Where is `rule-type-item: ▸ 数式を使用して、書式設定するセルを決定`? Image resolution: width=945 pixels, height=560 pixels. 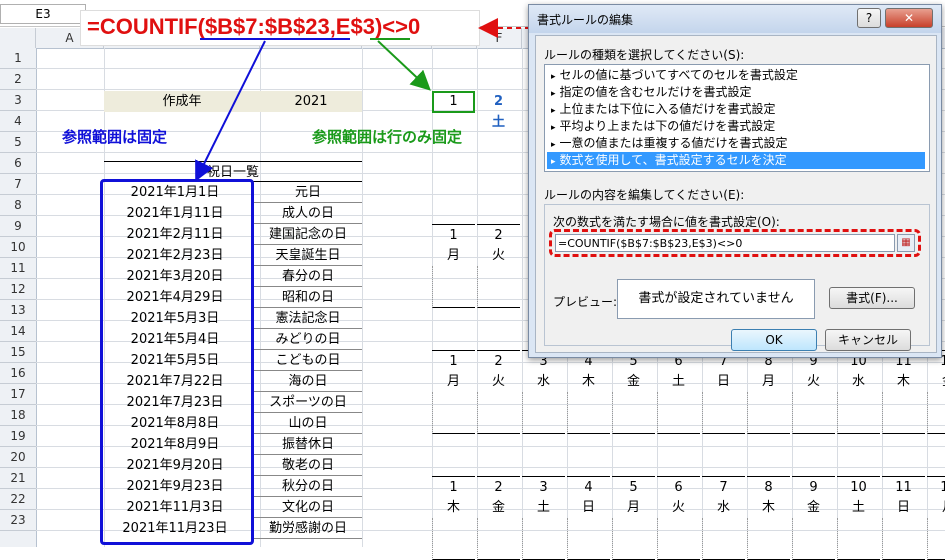 rule-type-item: ▸ 数式を使用して、書式設定するセルを決定 is located at coordinates (736, 160).